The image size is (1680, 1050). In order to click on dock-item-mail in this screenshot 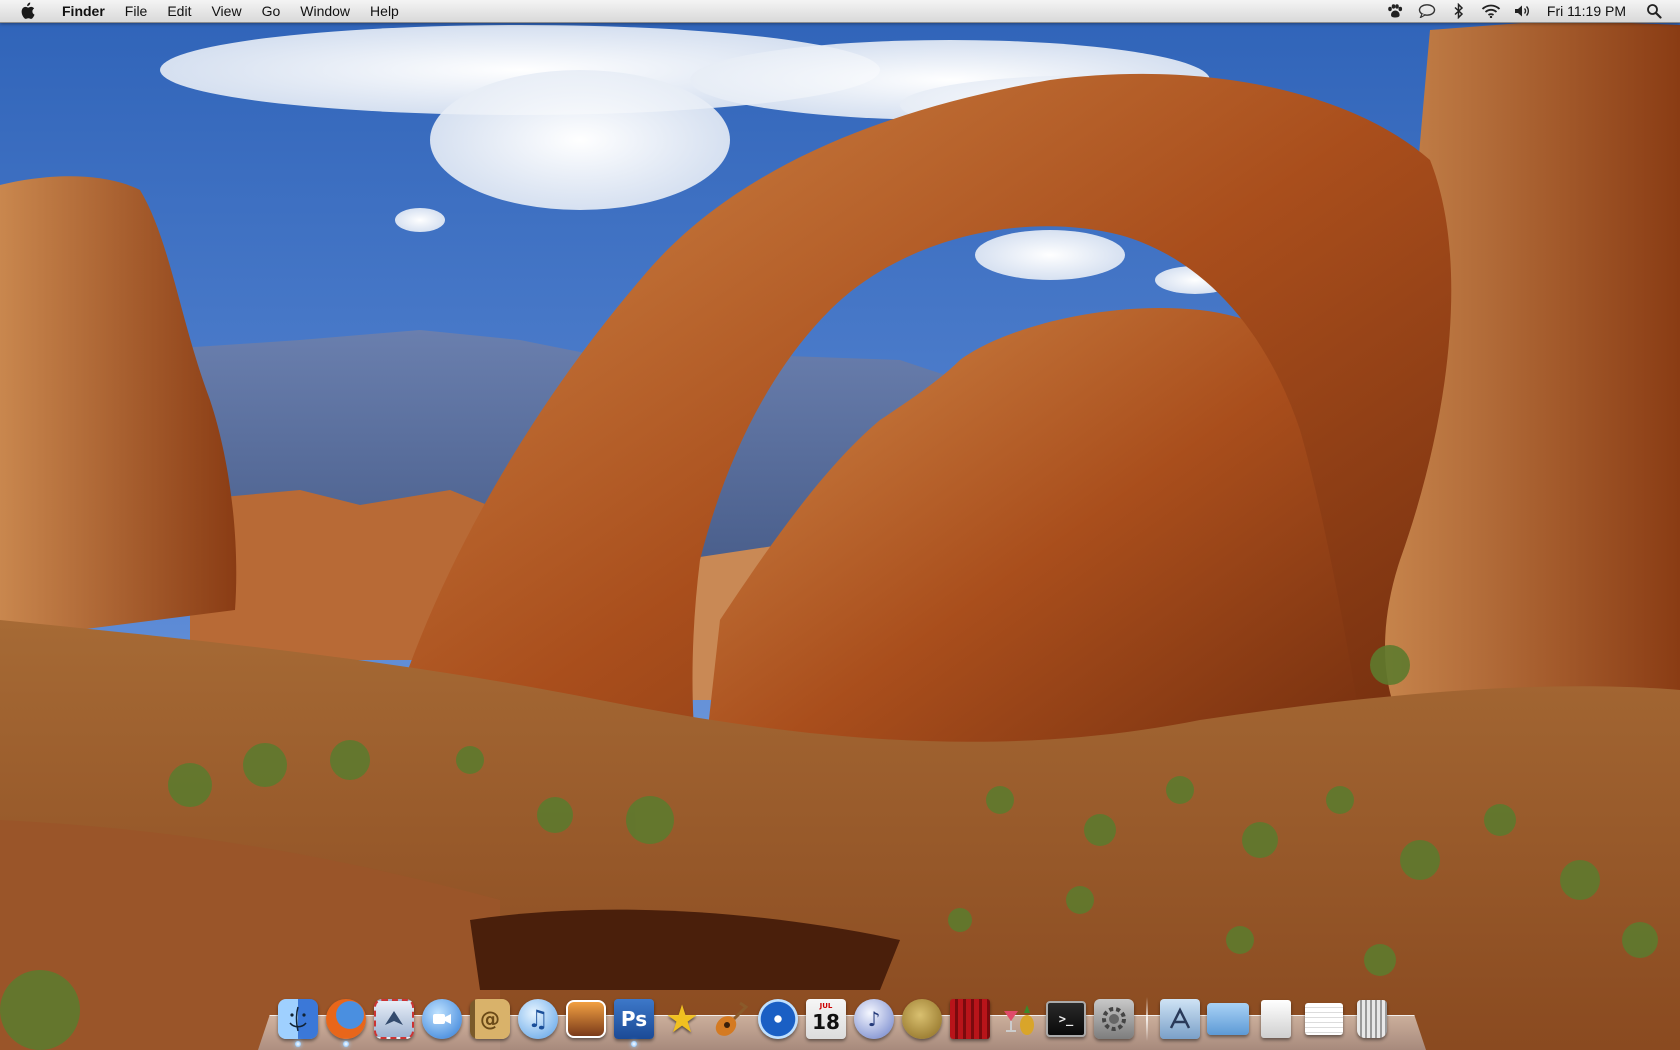, I will do `click(394, 1019)`.